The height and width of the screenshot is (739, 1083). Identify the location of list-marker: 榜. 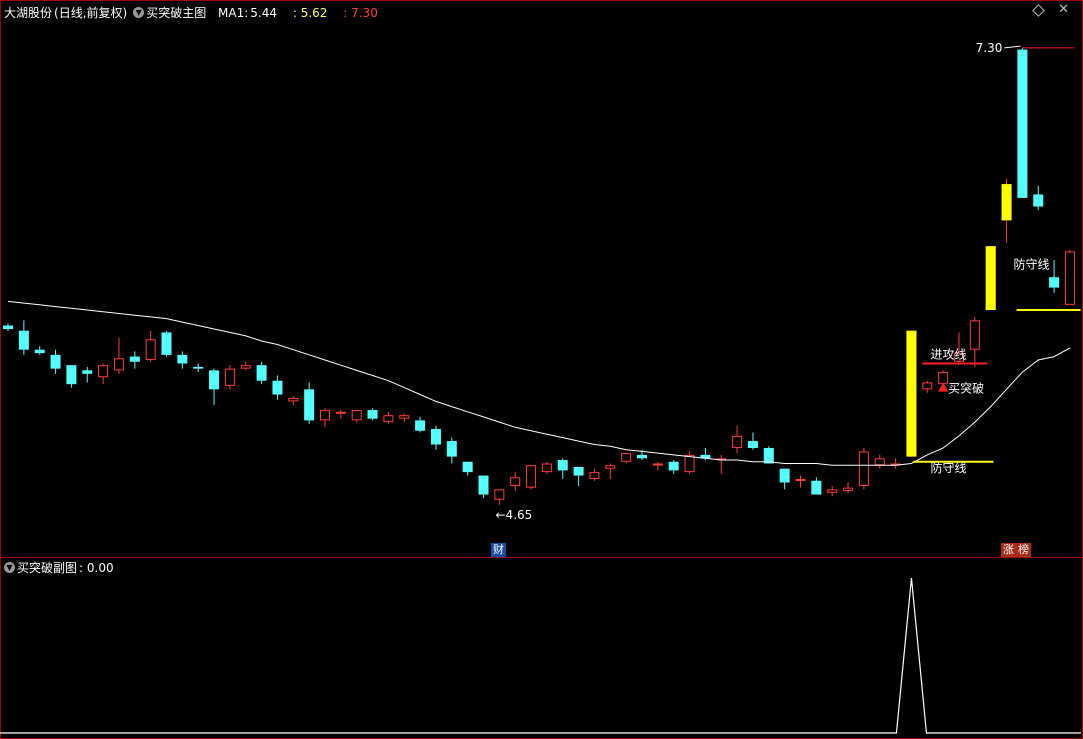
(1023, 550).